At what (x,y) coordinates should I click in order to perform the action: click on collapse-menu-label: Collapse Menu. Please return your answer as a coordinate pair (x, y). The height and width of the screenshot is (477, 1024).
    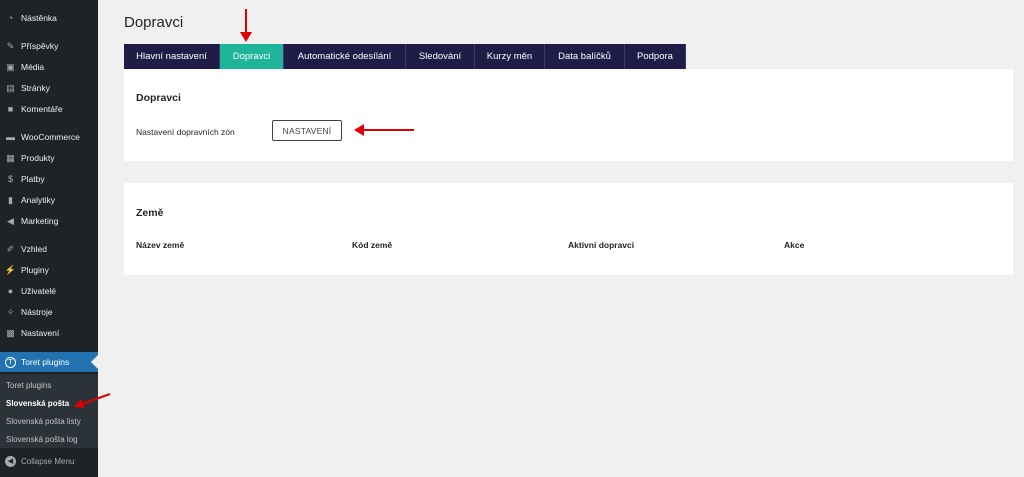
    Looking at the image, I should click on (48, 461).